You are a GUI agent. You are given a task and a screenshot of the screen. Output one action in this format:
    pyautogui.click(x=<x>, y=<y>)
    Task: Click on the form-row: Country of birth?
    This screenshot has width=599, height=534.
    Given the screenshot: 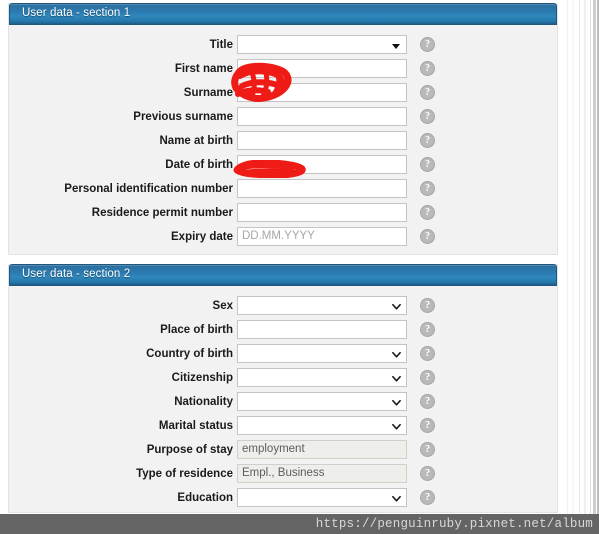 What is the action you would take?
    pyautogui.click(x=283, y=356)
    